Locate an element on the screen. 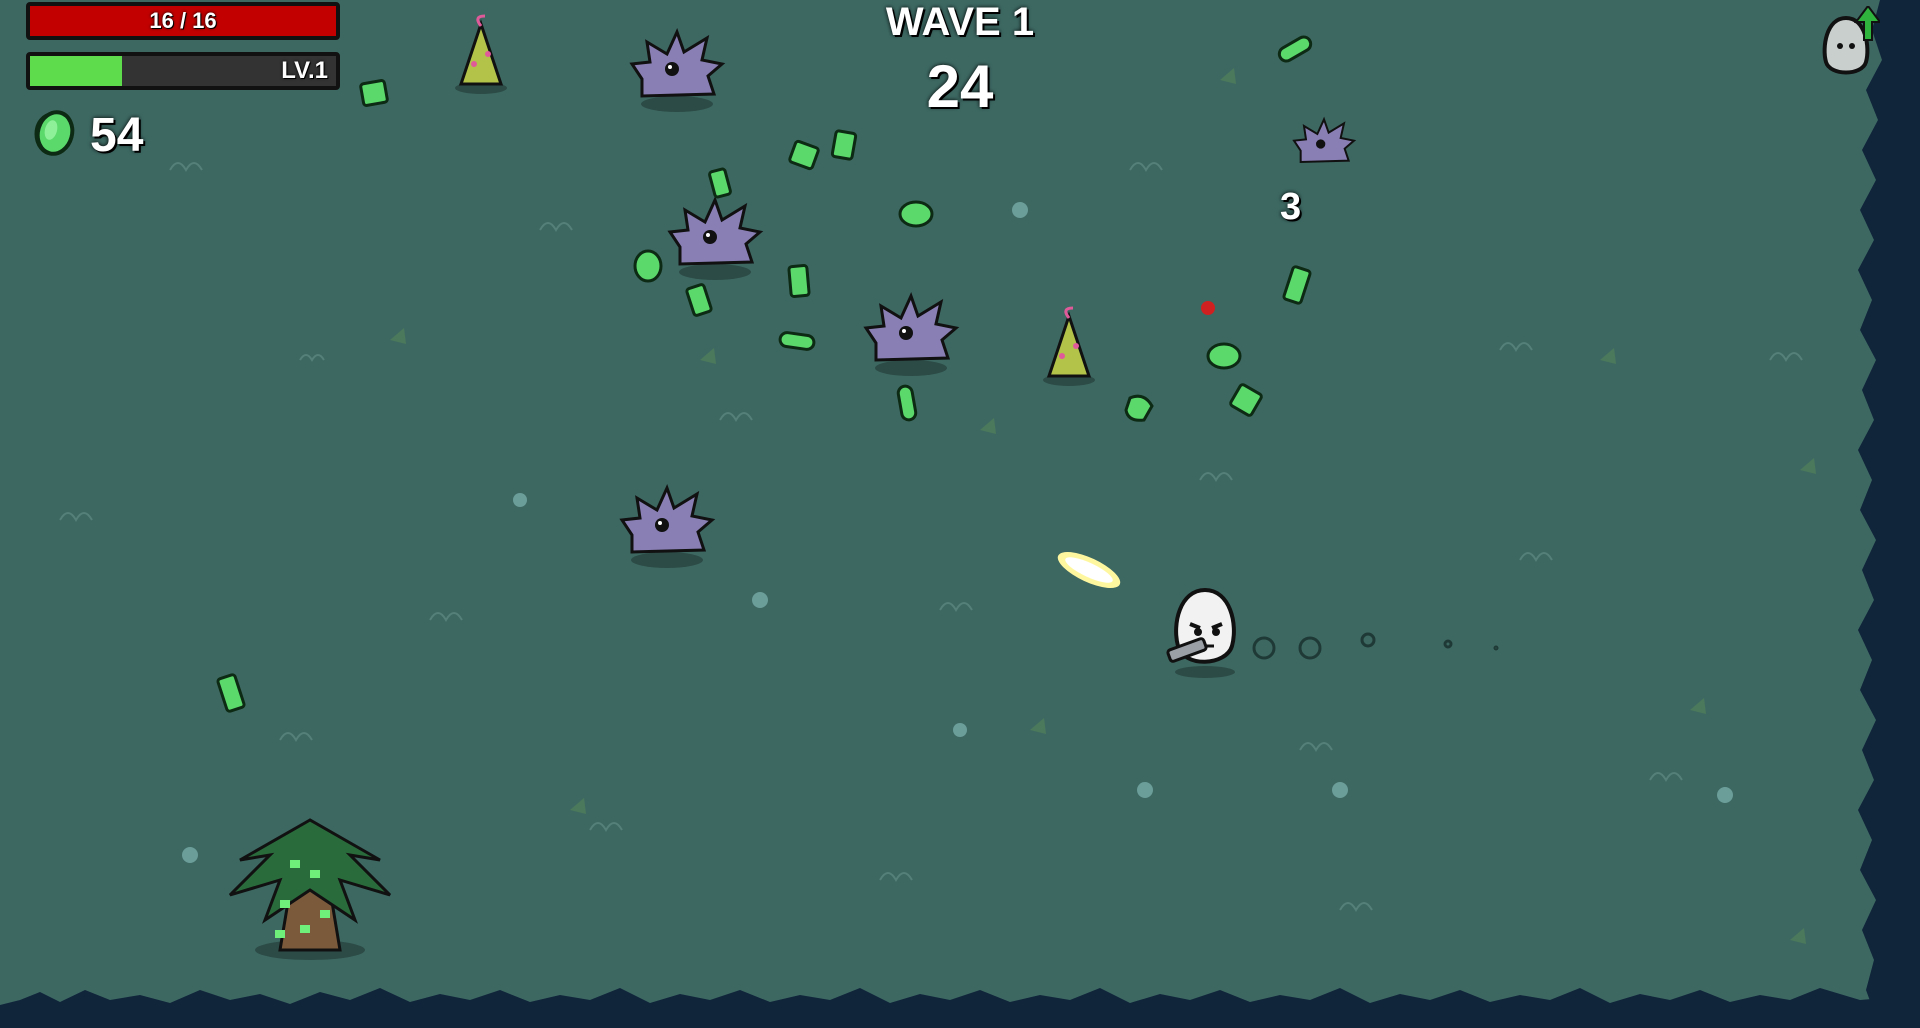 The image size is (1920, 1028). wave-timer: 24 is located at coordinates (960, 86).